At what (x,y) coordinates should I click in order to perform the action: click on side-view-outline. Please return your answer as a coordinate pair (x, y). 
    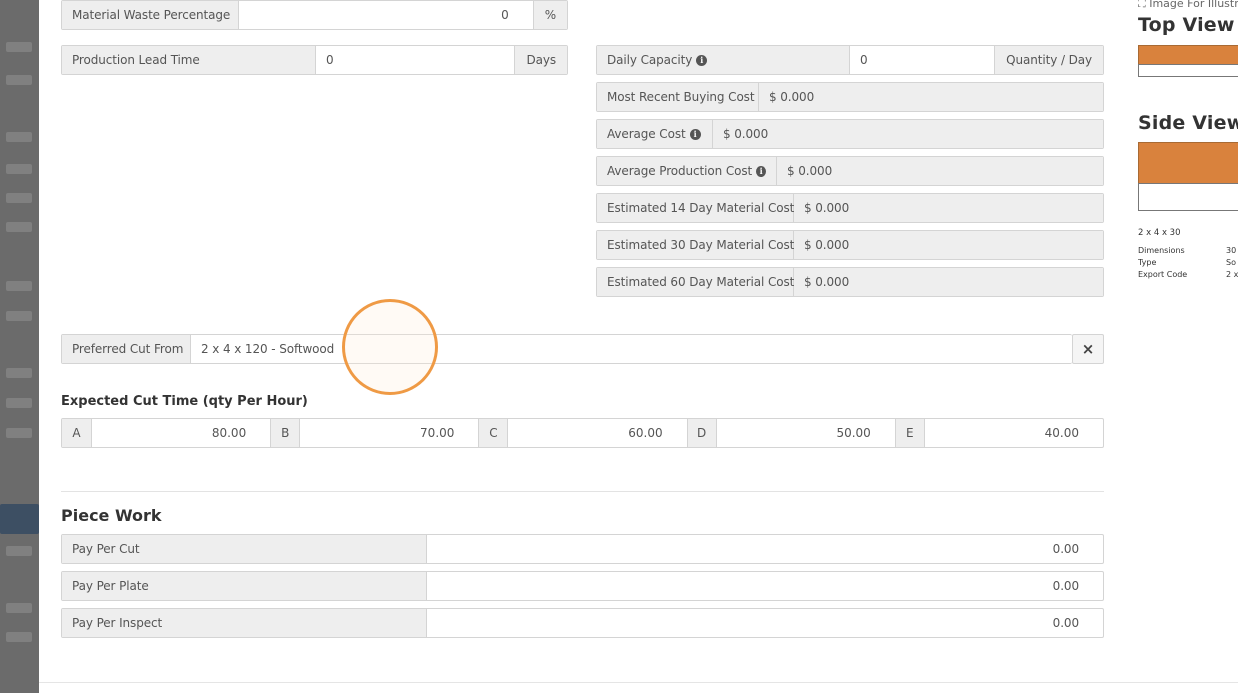
    Looking at the image, I should click on (1188, 197).